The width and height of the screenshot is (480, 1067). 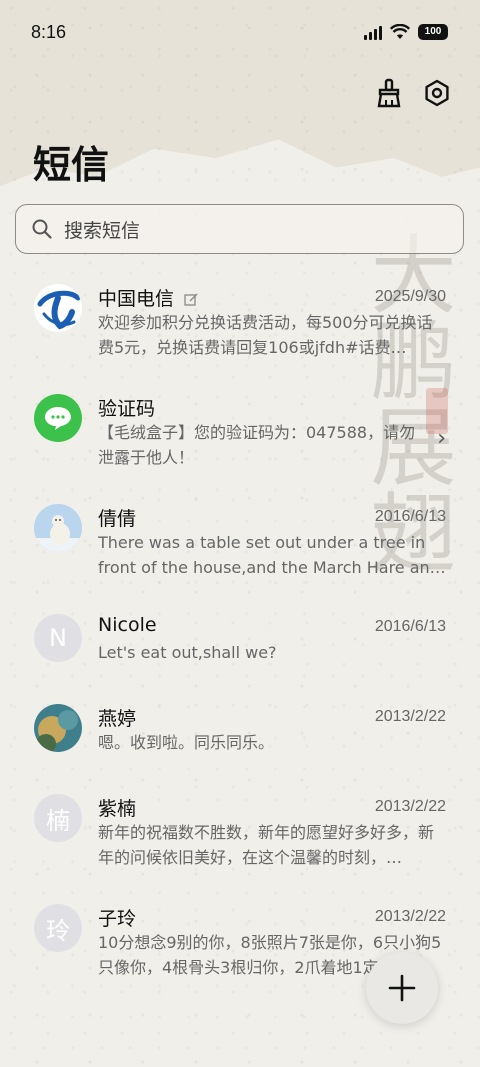 What do you see at coordinates (389, 93) in the screenshot?
I see `clean-brush-icon` at bounding box center [389, 93].